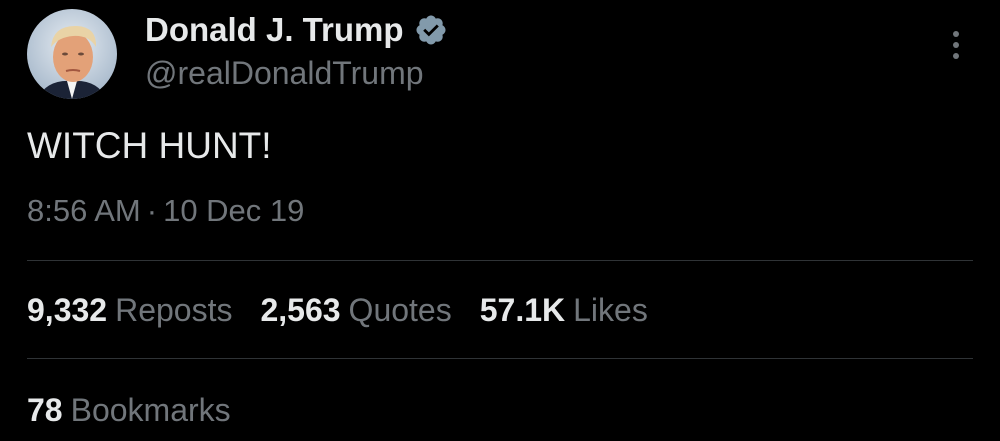  I want to click on tweet-time: 8:56 AM, so click(84, 210).